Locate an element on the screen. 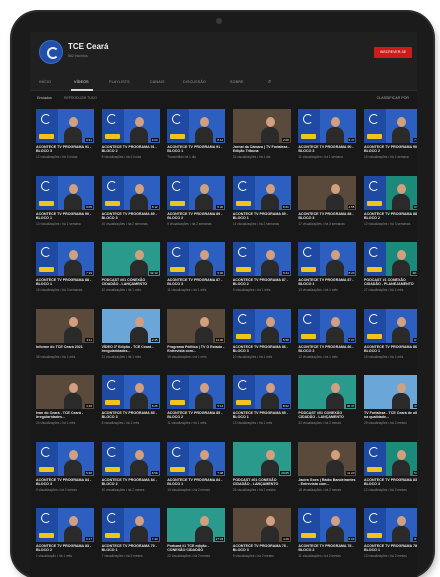 The height and width of the screenshot is (577, 440). video-title: ACONTECE TV PROGRAMA 86 - BLOCO 1 is located at coordinates (390, 349).